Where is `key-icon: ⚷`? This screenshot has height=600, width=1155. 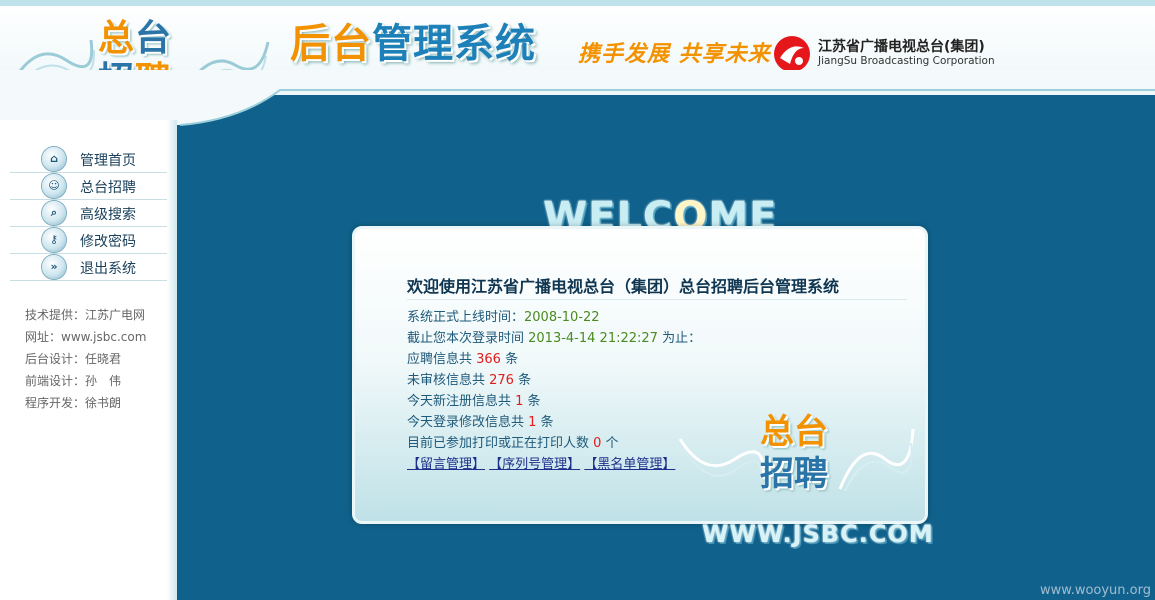 key-icon: ⚷ is located at coordinates (54, 240).